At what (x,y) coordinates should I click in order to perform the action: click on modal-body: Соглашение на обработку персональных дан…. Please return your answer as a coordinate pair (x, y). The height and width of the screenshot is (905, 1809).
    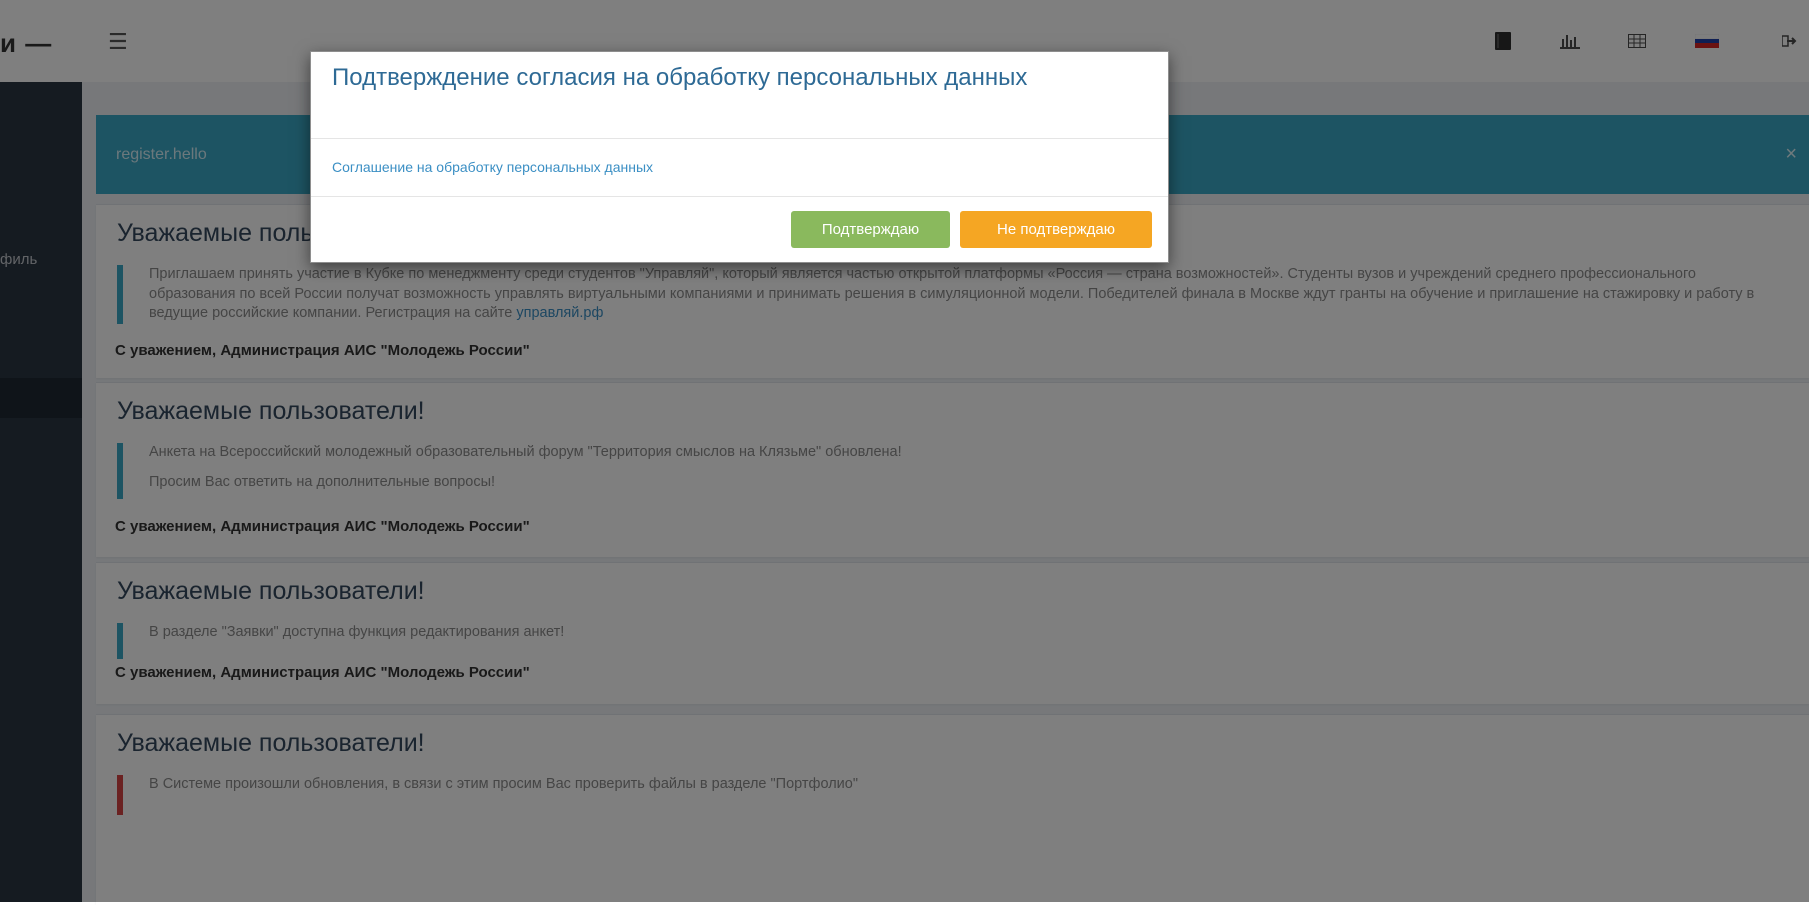
    Looking at the image, I should click on (739, 168).